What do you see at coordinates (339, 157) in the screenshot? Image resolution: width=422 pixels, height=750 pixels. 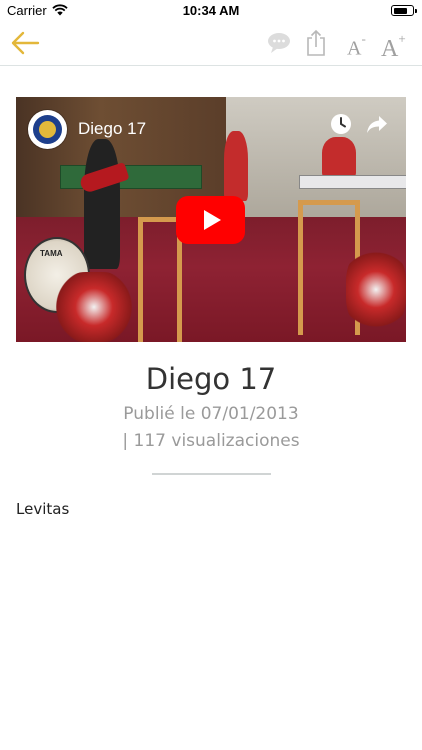 I see `video-scene-keyboardist` at bounding box center [339, 157].